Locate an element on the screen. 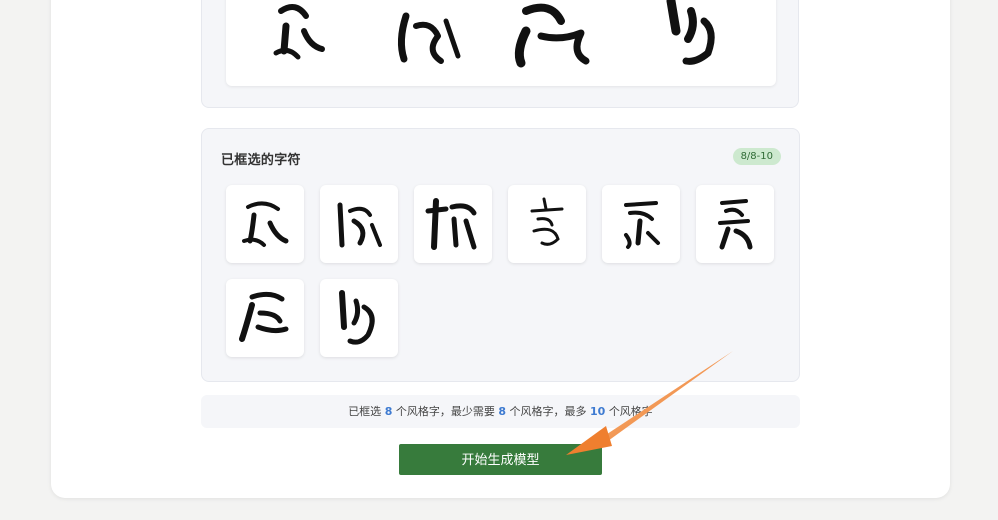 Image resolution: width=998 pixels, height=520 pixels. info-mid2: 个风格字，最多 is located at coordinates (548, 411).